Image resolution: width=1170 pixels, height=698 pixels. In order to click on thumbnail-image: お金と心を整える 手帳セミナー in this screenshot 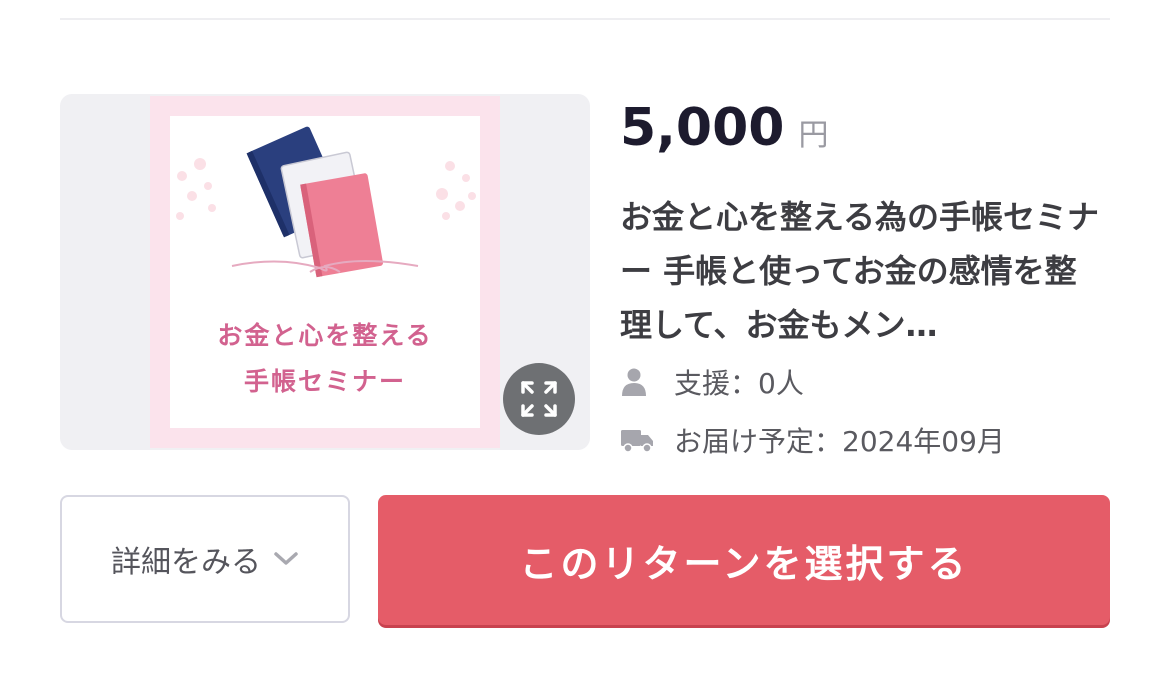, I will do `click(325, 272)`.